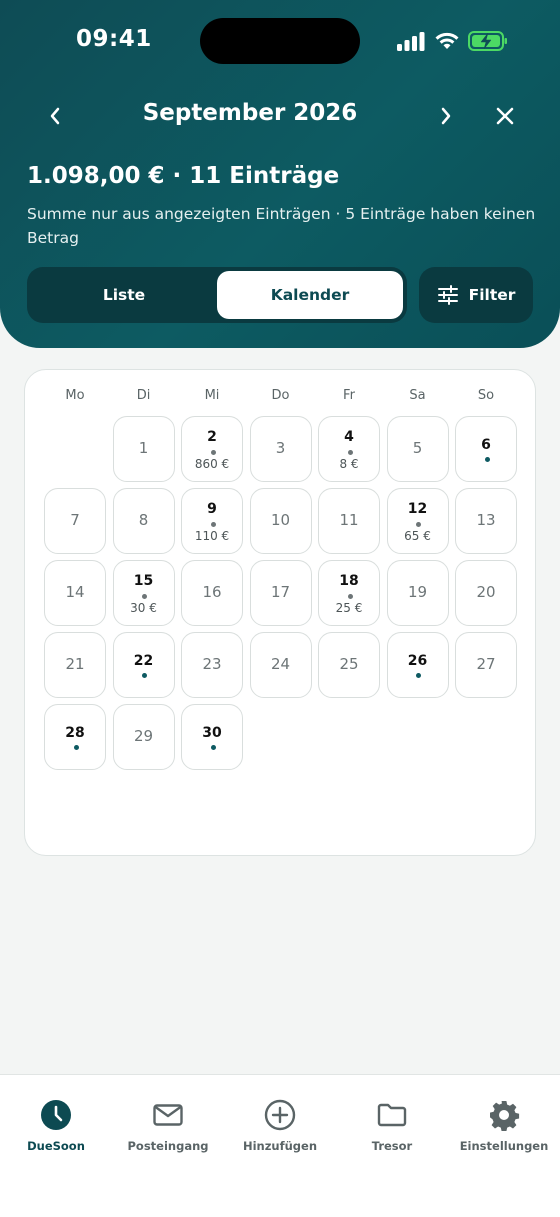 The width and height of the screenshot is (560, 1217). I want to click on summary-total: 1.098,00 € · 11 Einträge, so click(183, 176).